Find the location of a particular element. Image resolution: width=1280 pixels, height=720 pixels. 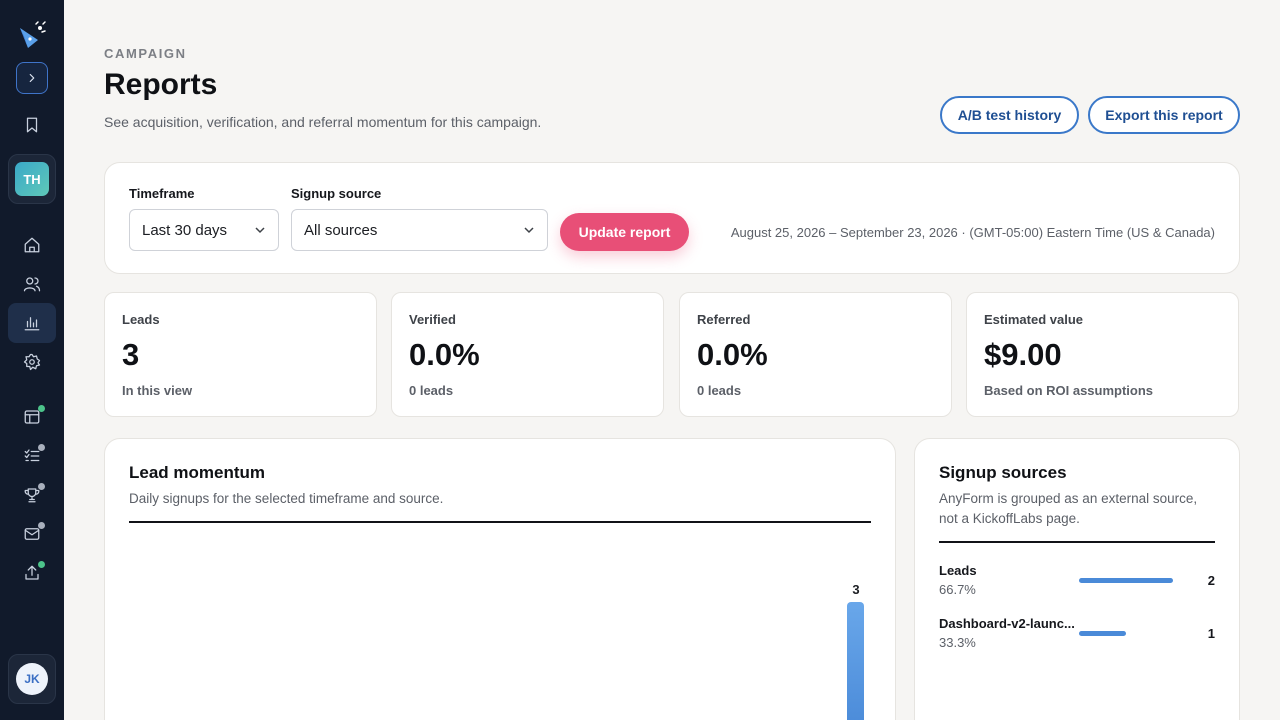

stat-label: Estimated value is located at coordinates (1033, 319).